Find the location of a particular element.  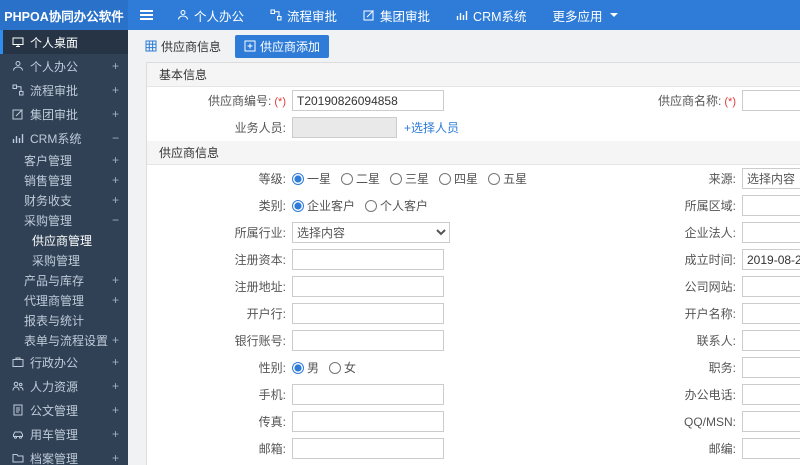

reg-capital-input is located at coordinates (368, 259).